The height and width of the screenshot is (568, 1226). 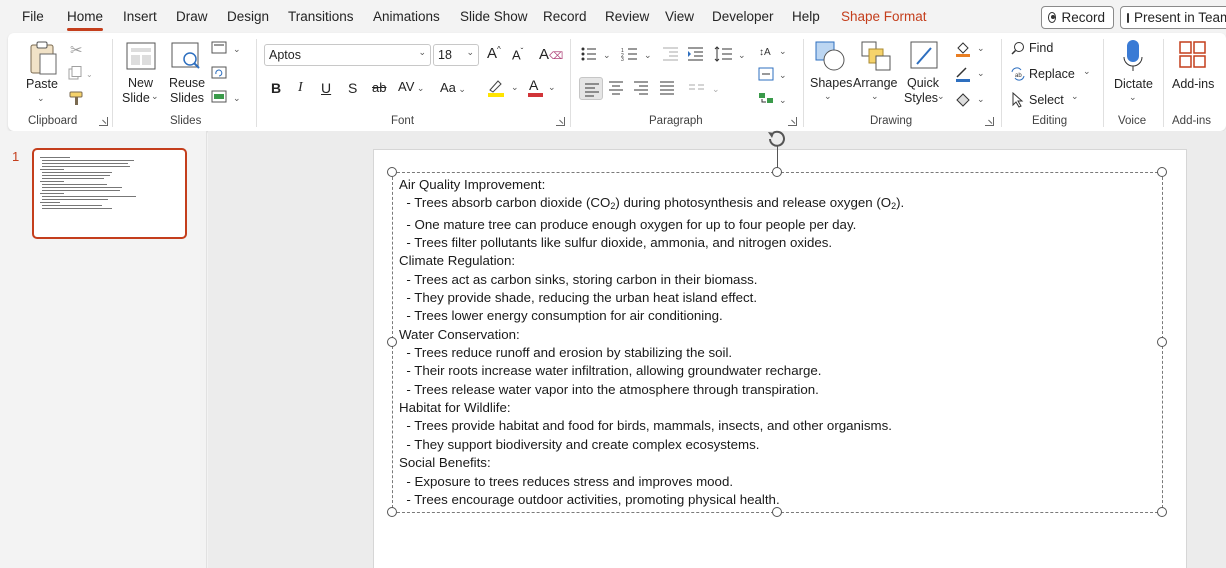 I want to click on arrange-chevron-icon: ⌄, so click(x=875, y=96).